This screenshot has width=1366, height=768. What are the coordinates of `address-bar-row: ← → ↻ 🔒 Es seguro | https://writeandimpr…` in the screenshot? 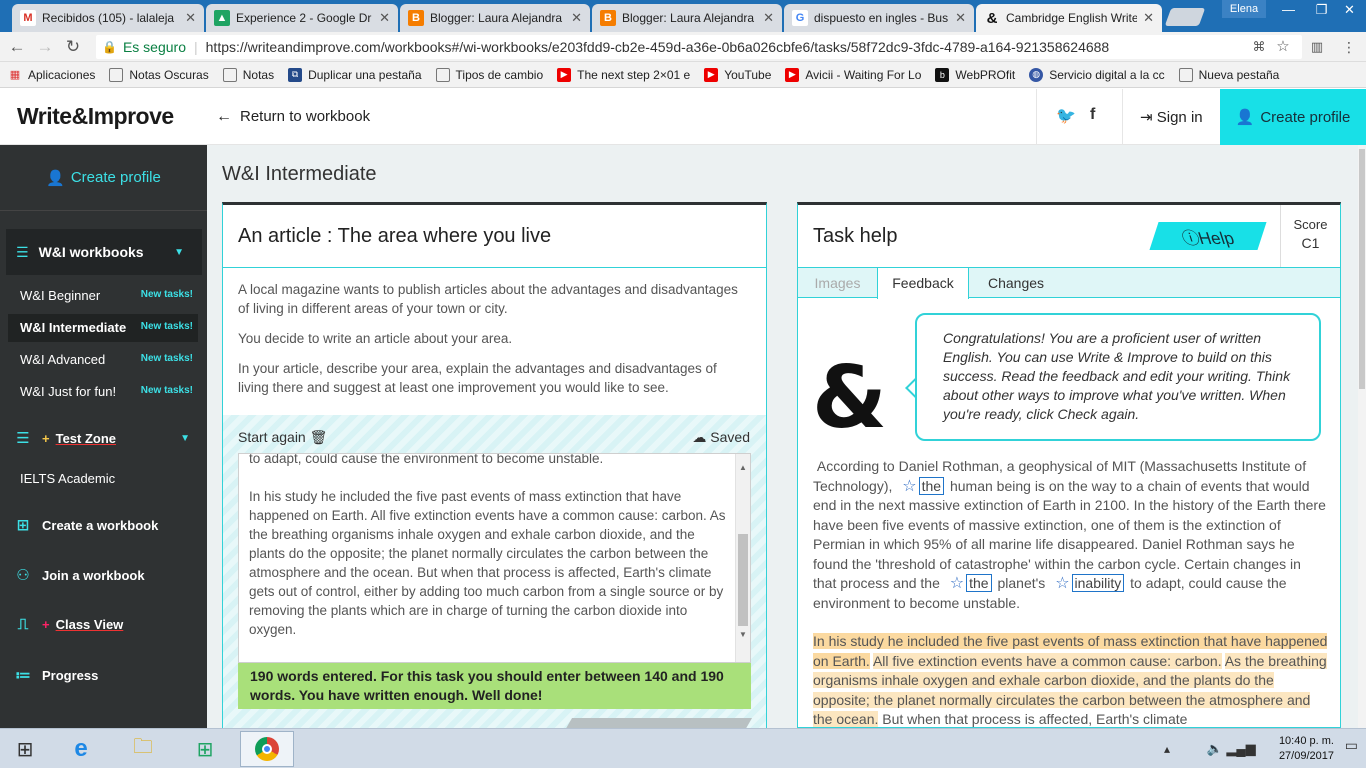 It's located at (683, 47).